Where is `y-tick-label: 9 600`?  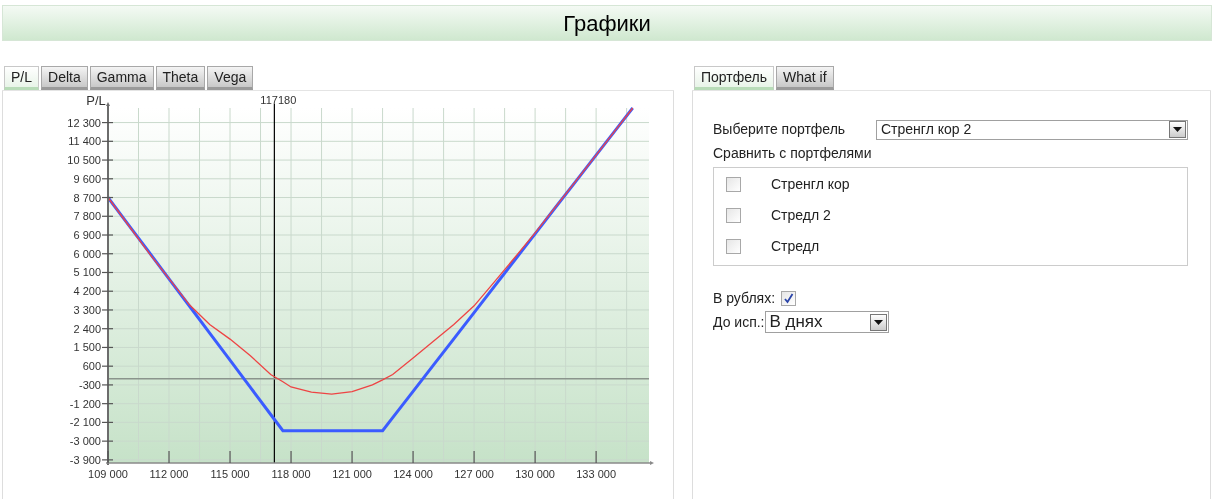 y-tick-label: 9 600 is located at coordinates (87, 178).